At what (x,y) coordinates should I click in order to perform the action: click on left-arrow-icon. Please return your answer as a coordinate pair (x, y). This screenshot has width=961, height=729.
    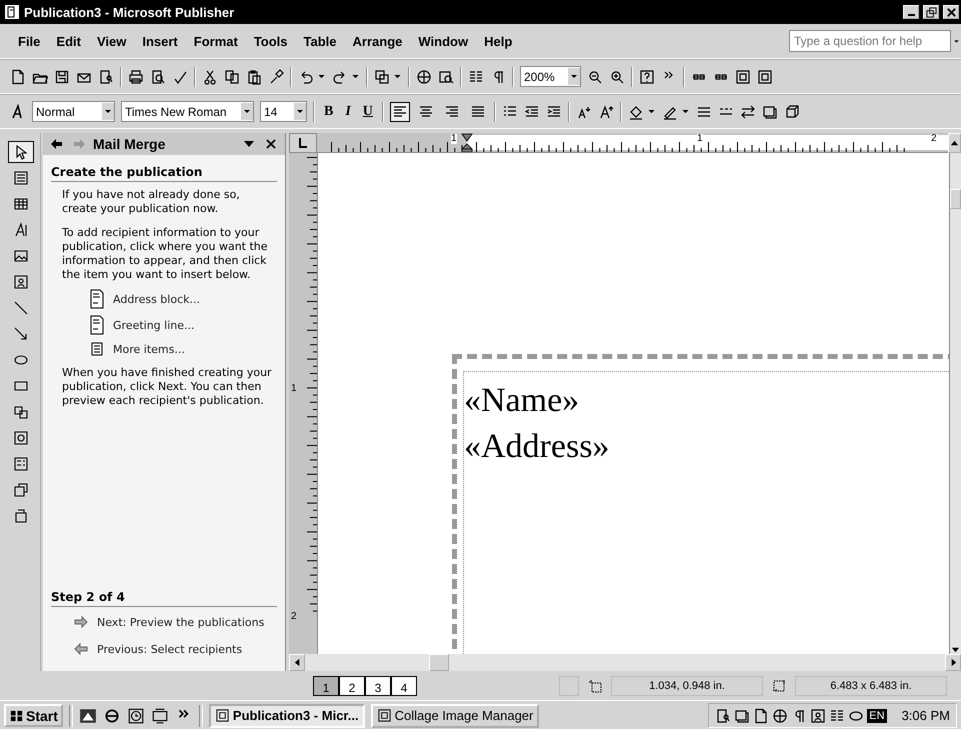
    Looking at the image, I should click on (81, 649).